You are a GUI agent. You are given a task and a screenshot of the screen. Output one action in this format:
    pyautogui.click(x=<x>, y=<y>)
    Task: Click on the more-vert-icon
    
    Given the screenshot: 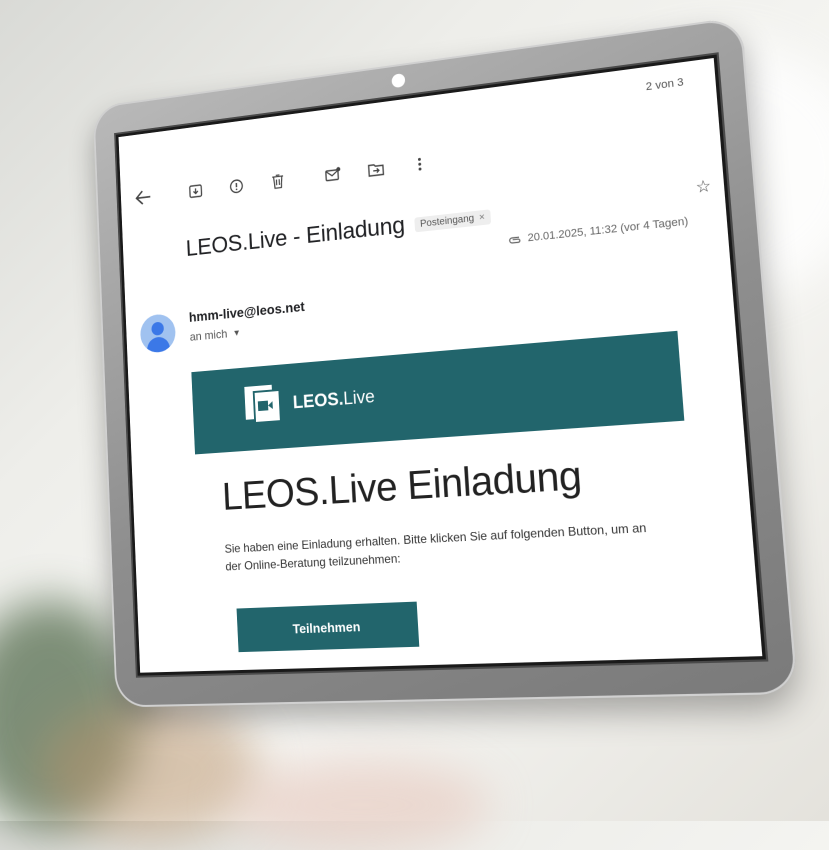 What is the action you would take?
    pyautogui.click(x=420, y=164)
    